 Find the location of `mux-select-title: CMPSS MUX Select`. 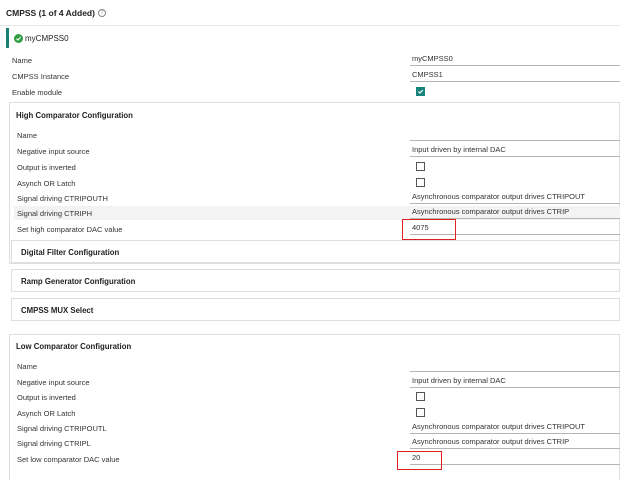

mux-select-title: CMPSS MUX Select is located at coordinates (57, 310).